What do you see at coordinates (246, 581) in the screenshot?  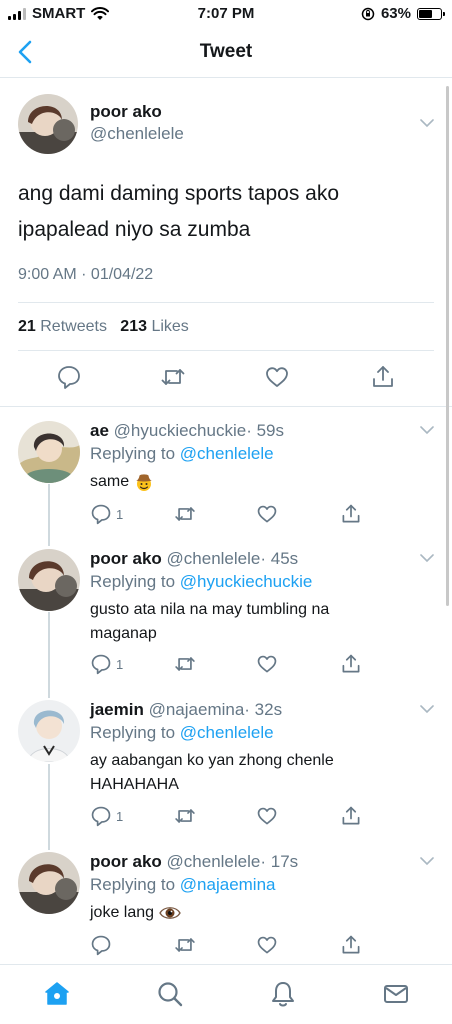 I see `mention-link: @hyuckiechuckie` at bounding box center [246, 581].